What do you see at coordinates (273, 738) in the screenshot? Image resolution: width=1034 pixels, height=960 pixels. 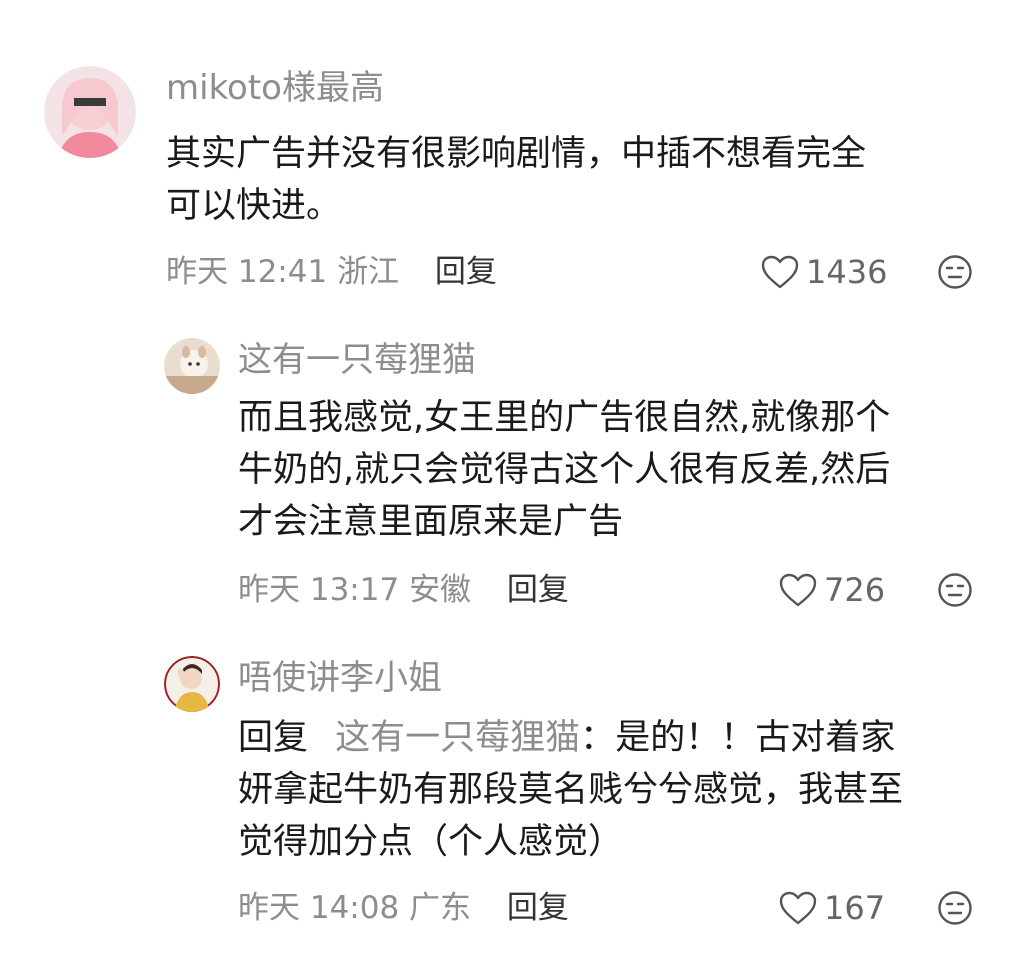 I see `reply-prefix: 回复` at bounding box center [273, 738].